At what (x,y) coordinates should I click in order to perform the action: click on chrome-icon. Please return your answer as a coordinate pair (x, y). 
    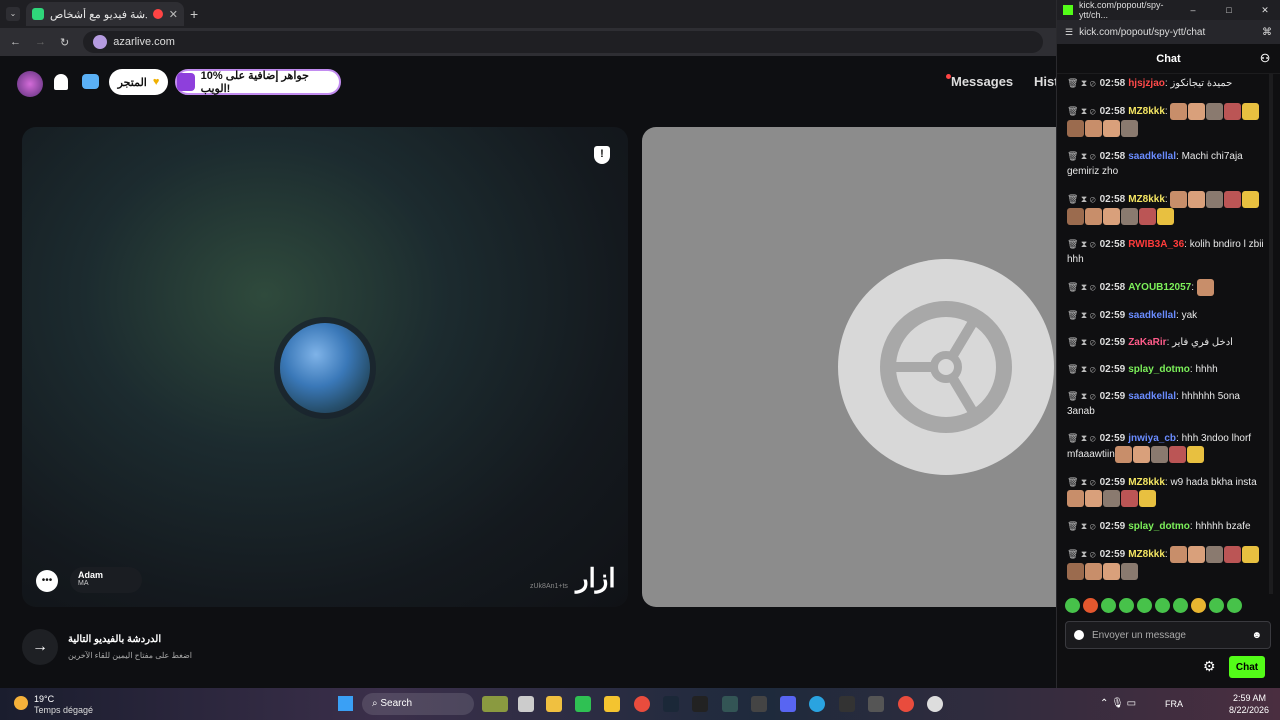
    Looking at the image, I should click on (642, 704).